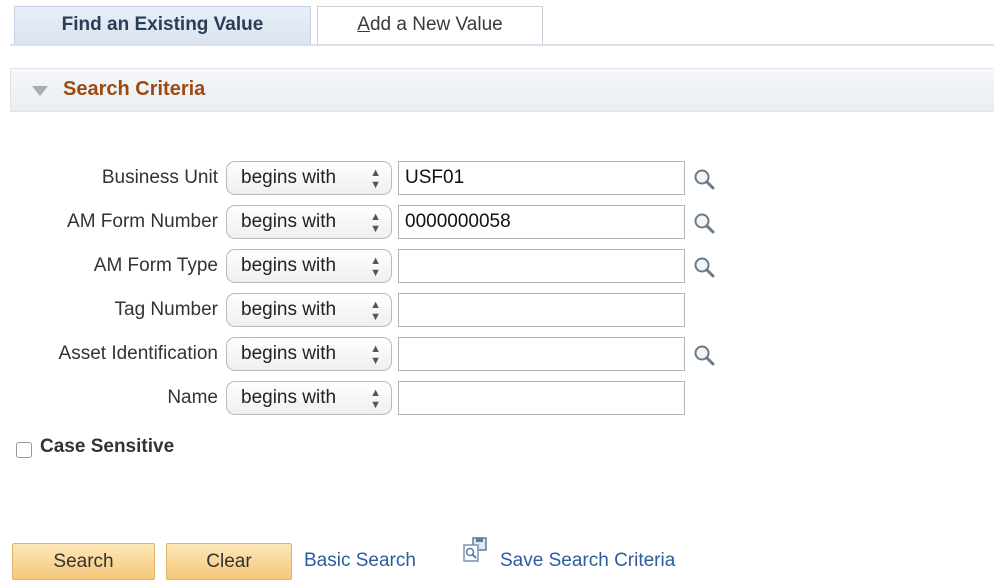 The height and width of the screenshot is (580, 994). What do you see at coordinates (83, 561) in the screenshot?
I see `search-button: Search` at bounding box center [83, 561].